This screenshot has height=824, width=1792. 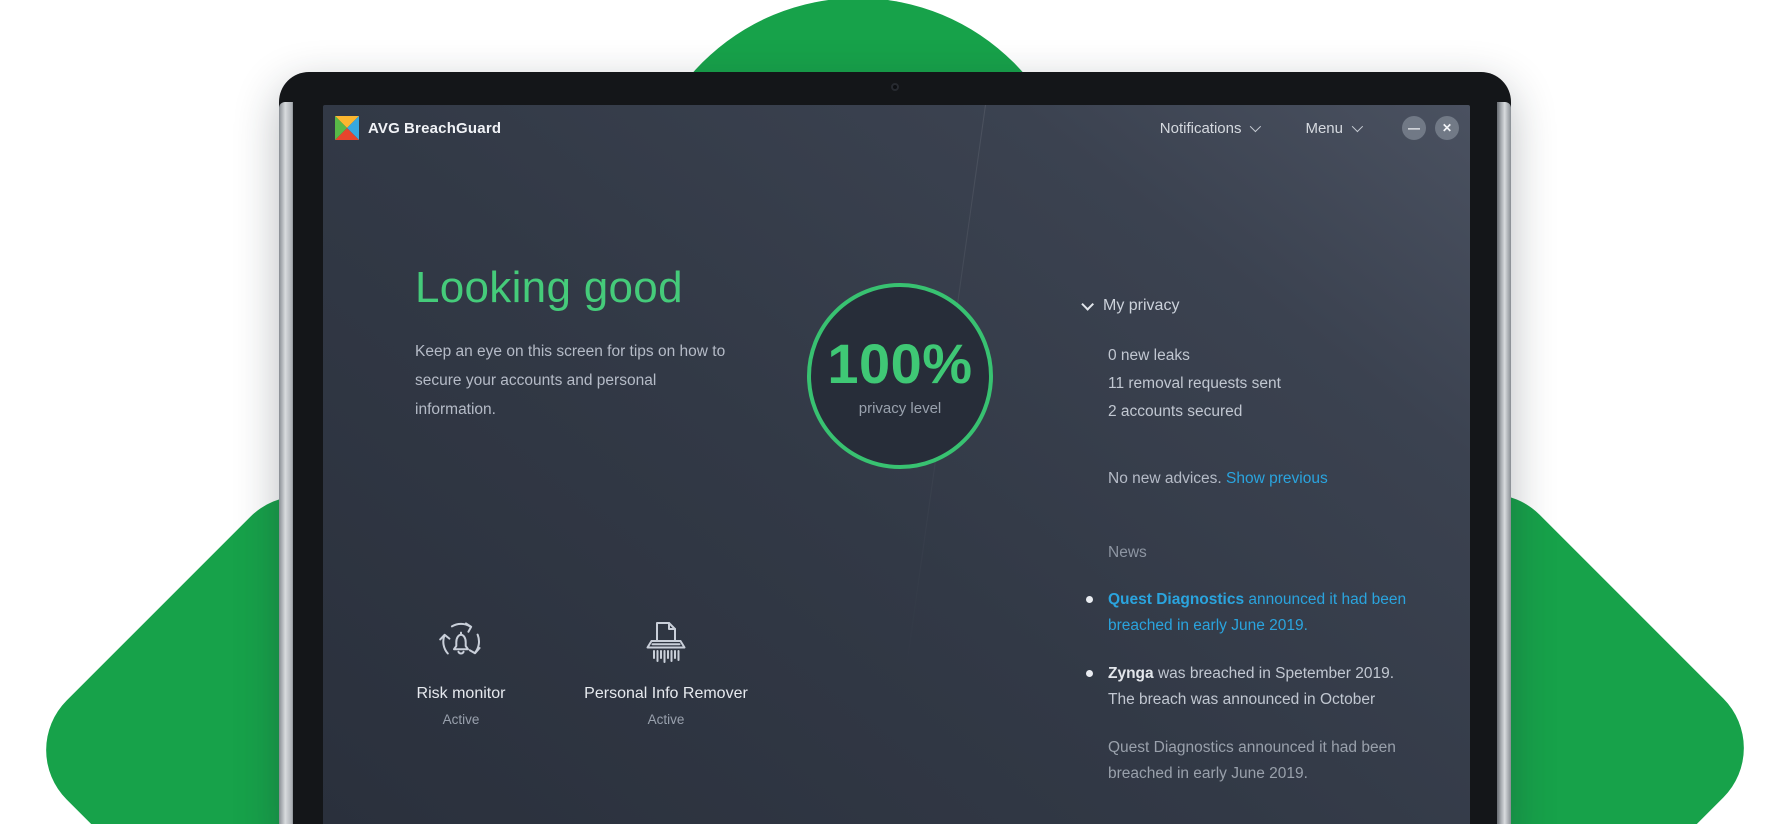 What do you see at coordinates (900, 363) in the screenshot?
I see `privacy-percent: 100%` at bounding box center [900, 363].